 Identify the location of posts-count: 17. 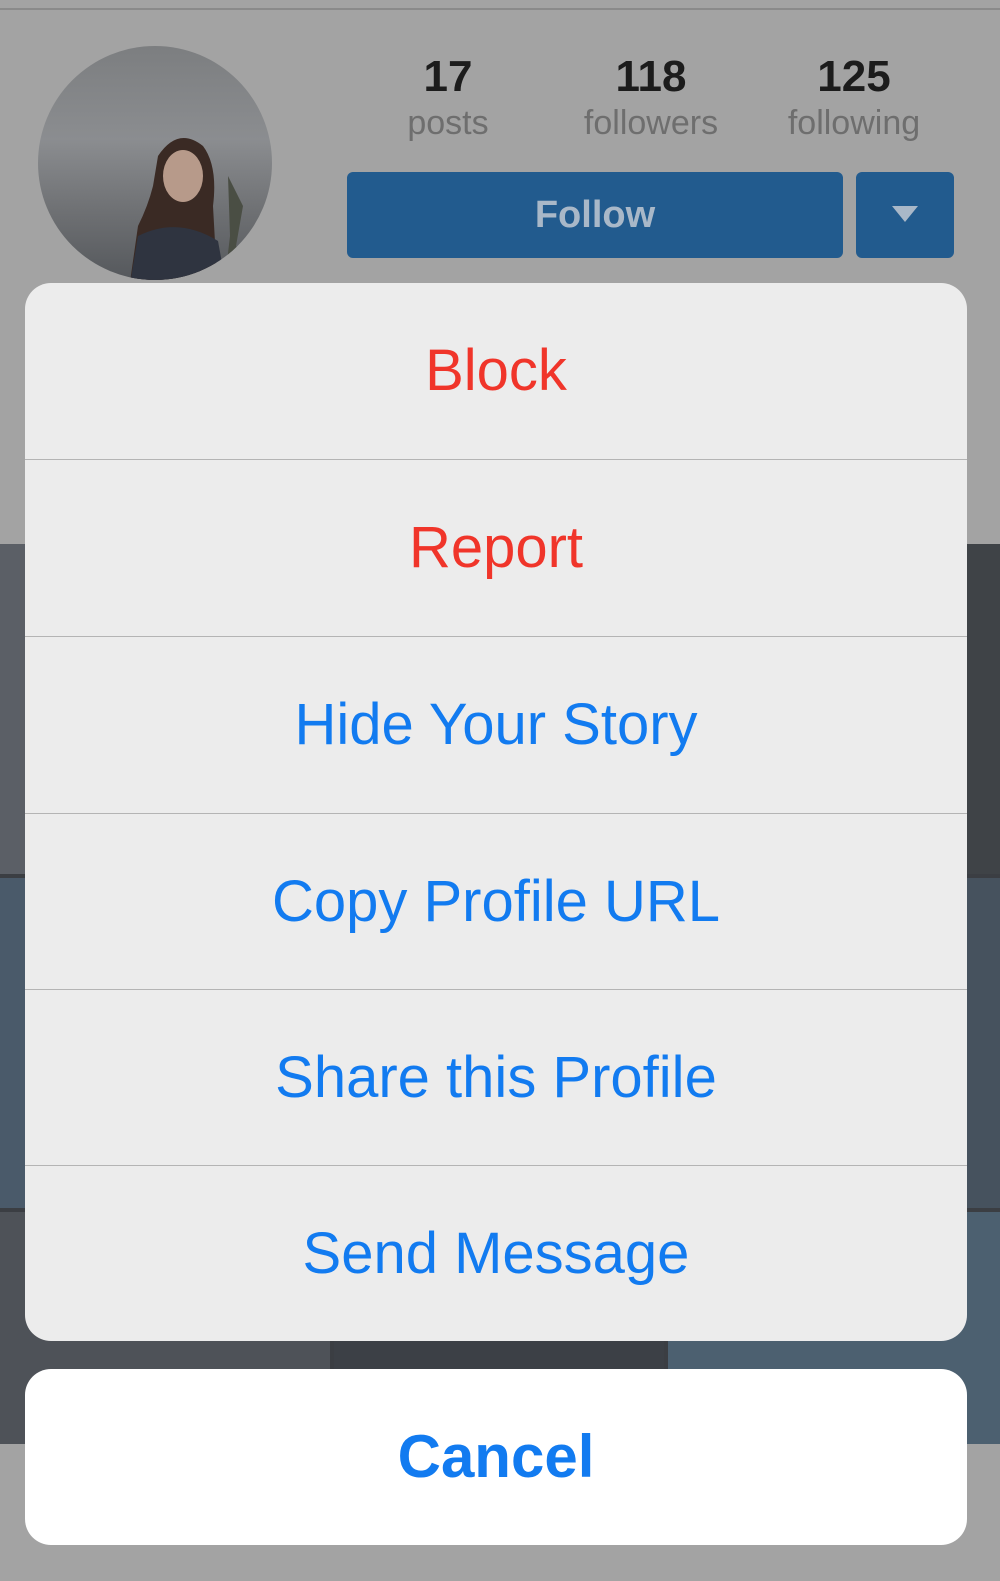
(448, 76).